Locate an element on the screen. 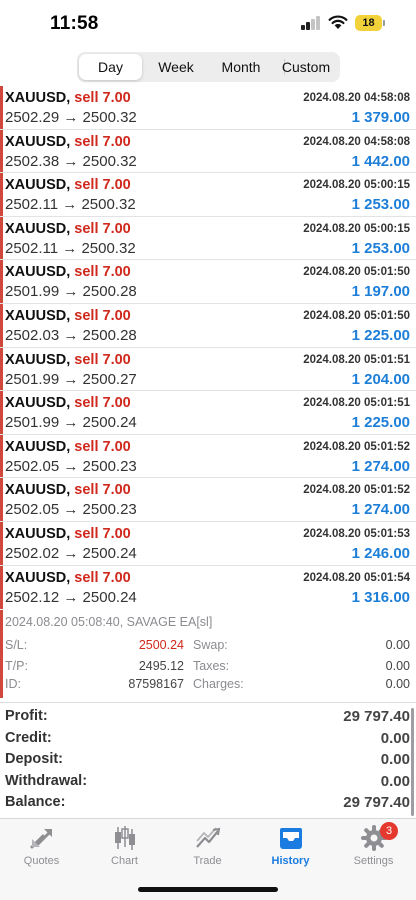 The image size is (416, 900). sl-value: 2500.24 is located at coordinates (161, 645).